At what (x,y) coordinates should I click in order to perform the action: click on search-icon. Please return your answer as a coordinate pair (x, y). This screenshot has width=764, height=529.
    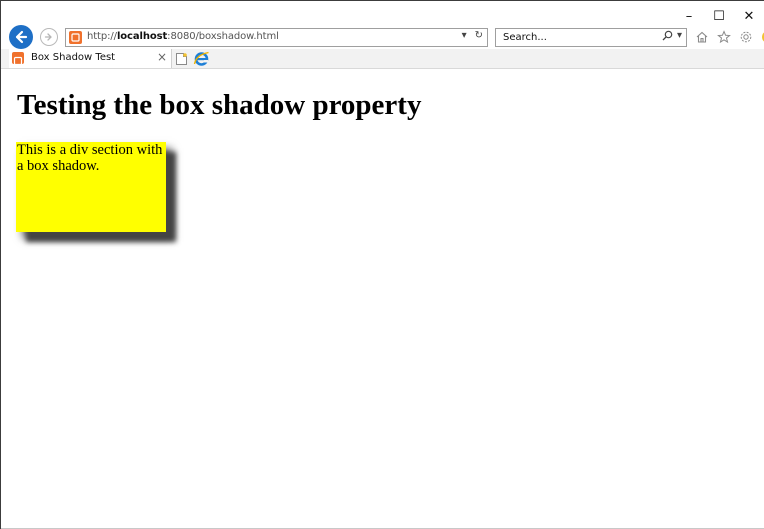
    Looking at the image, I should click on (667, 35).